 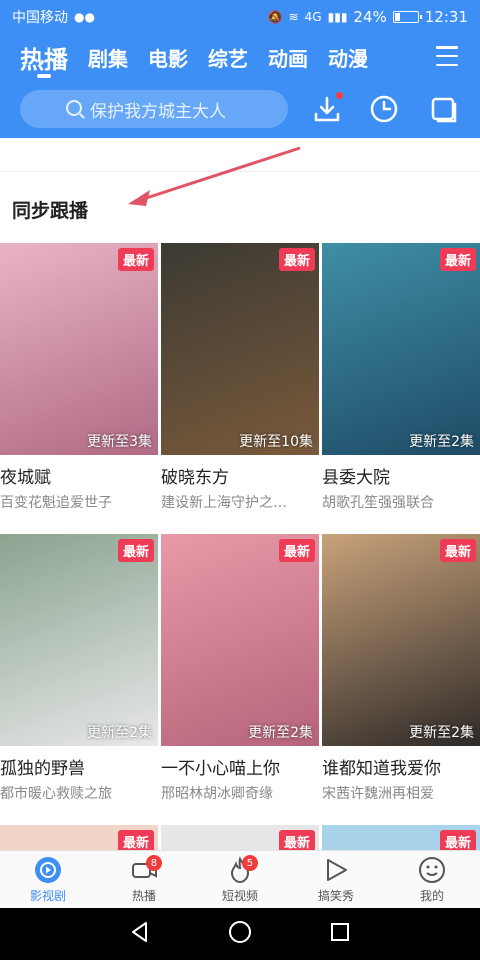 I want to click on tab-animation: 动画, so click(x=288, y=57).